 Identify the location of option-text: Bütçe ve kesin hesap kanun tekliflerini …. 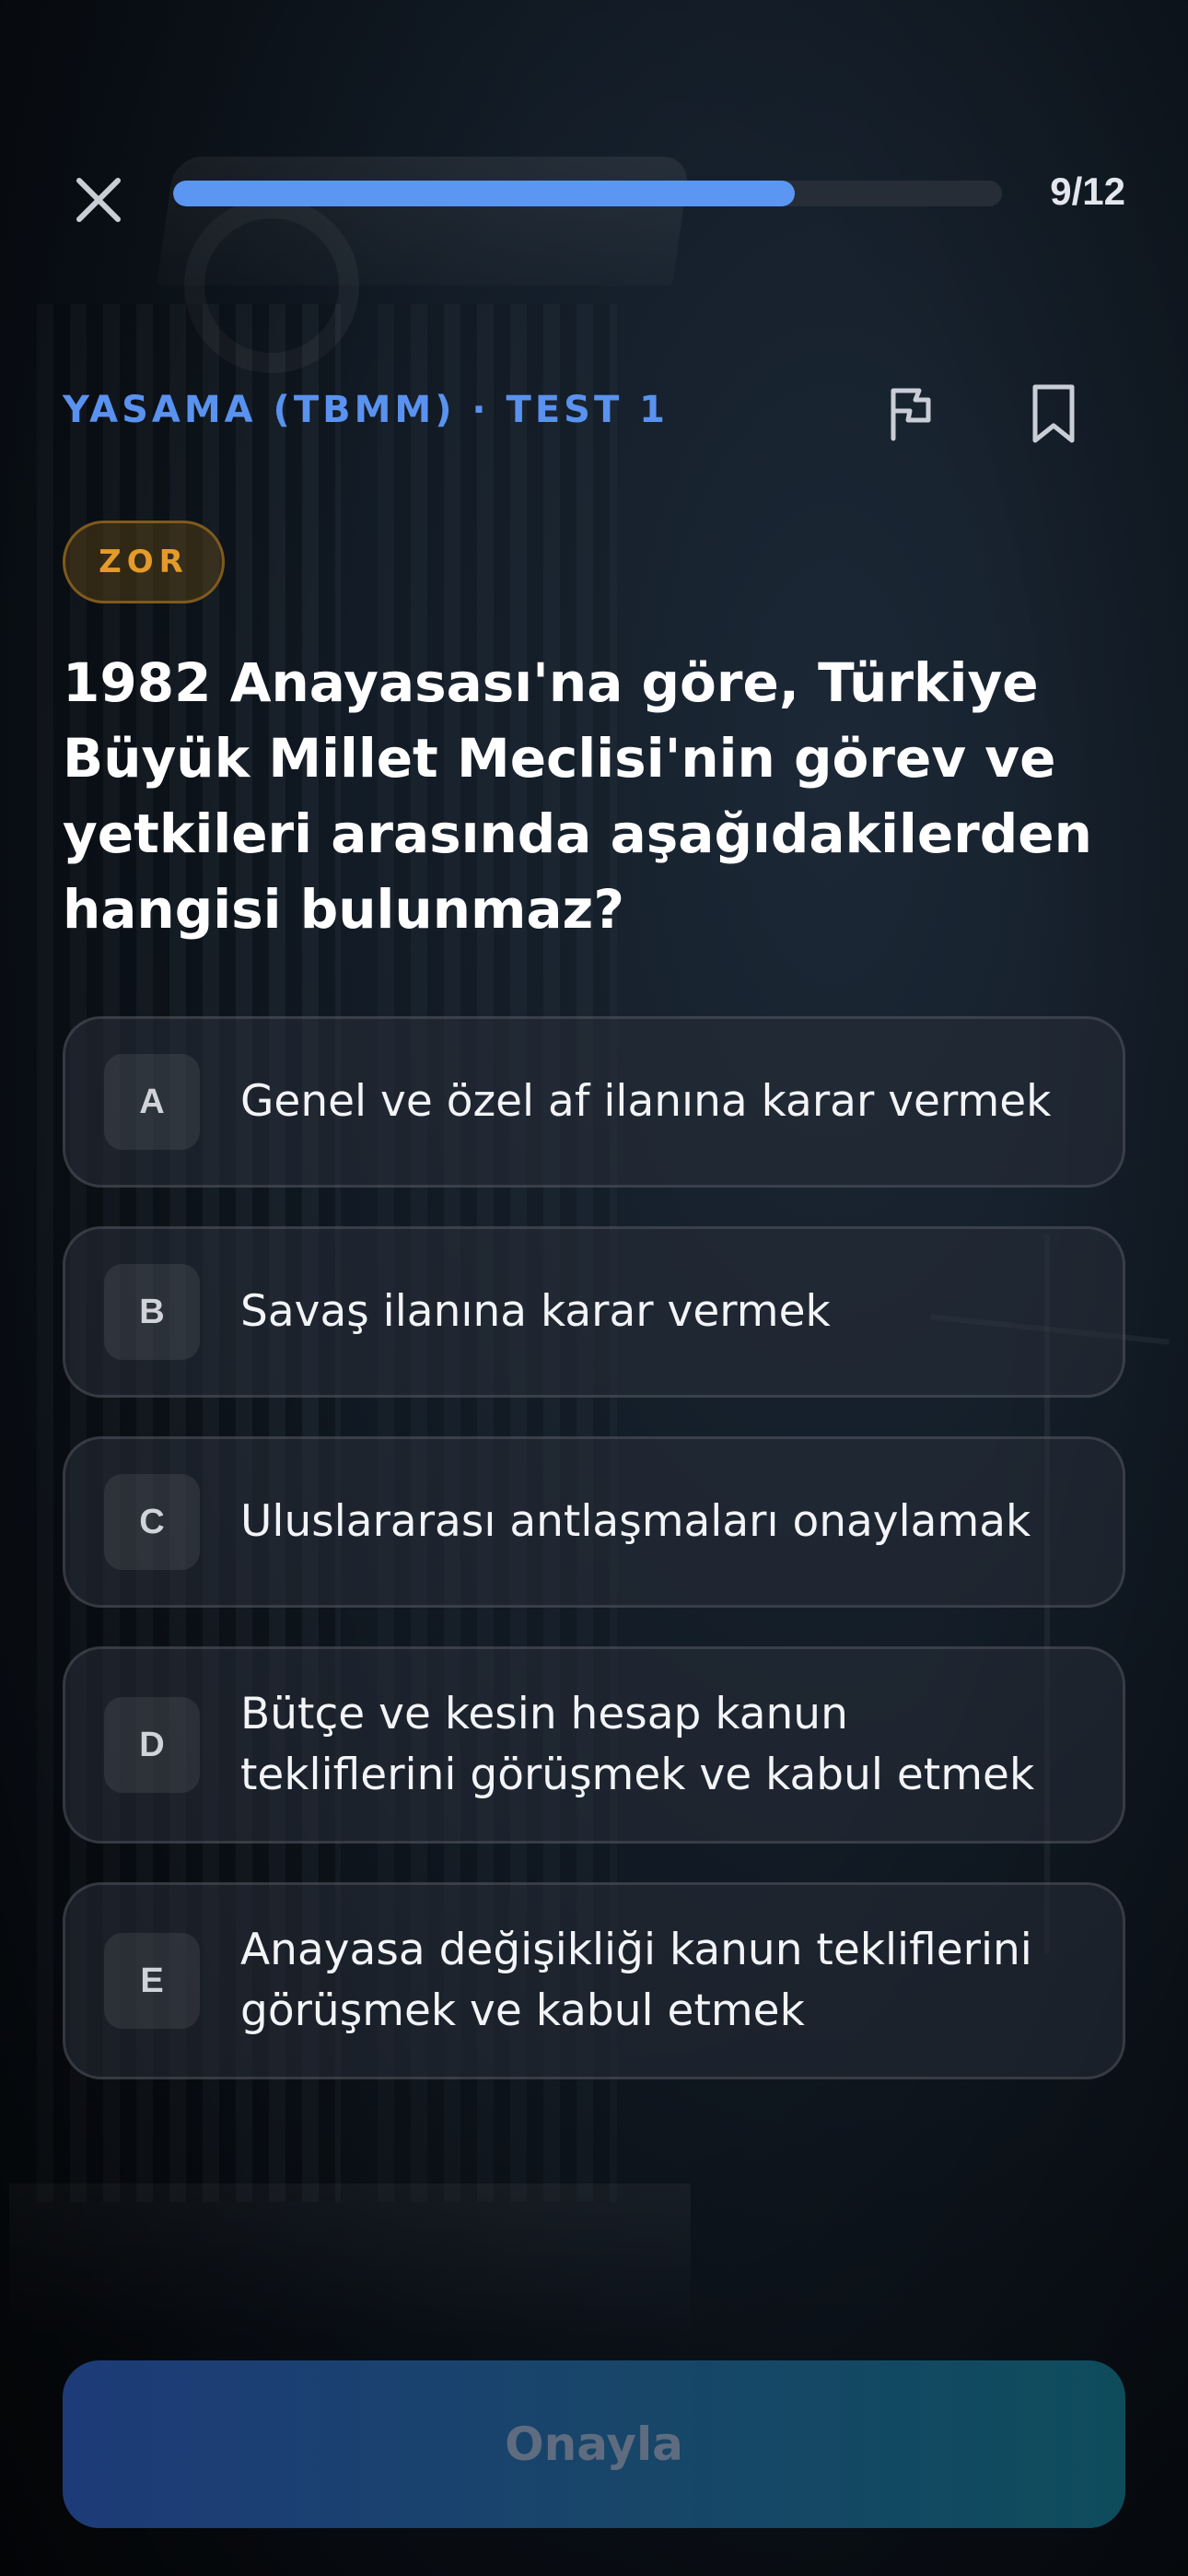
(637, 1744).